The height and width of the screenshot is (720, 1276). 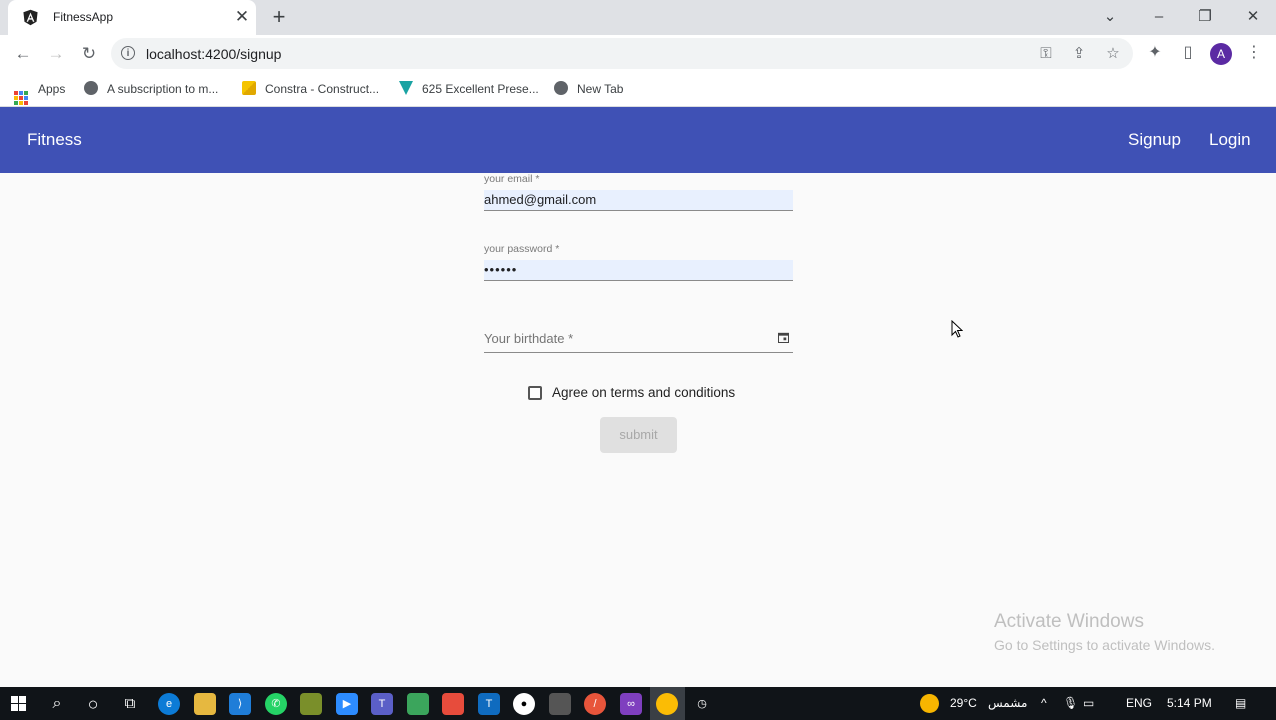 I want to click on language-indicator: ENG, so click(x=1139, y=703).